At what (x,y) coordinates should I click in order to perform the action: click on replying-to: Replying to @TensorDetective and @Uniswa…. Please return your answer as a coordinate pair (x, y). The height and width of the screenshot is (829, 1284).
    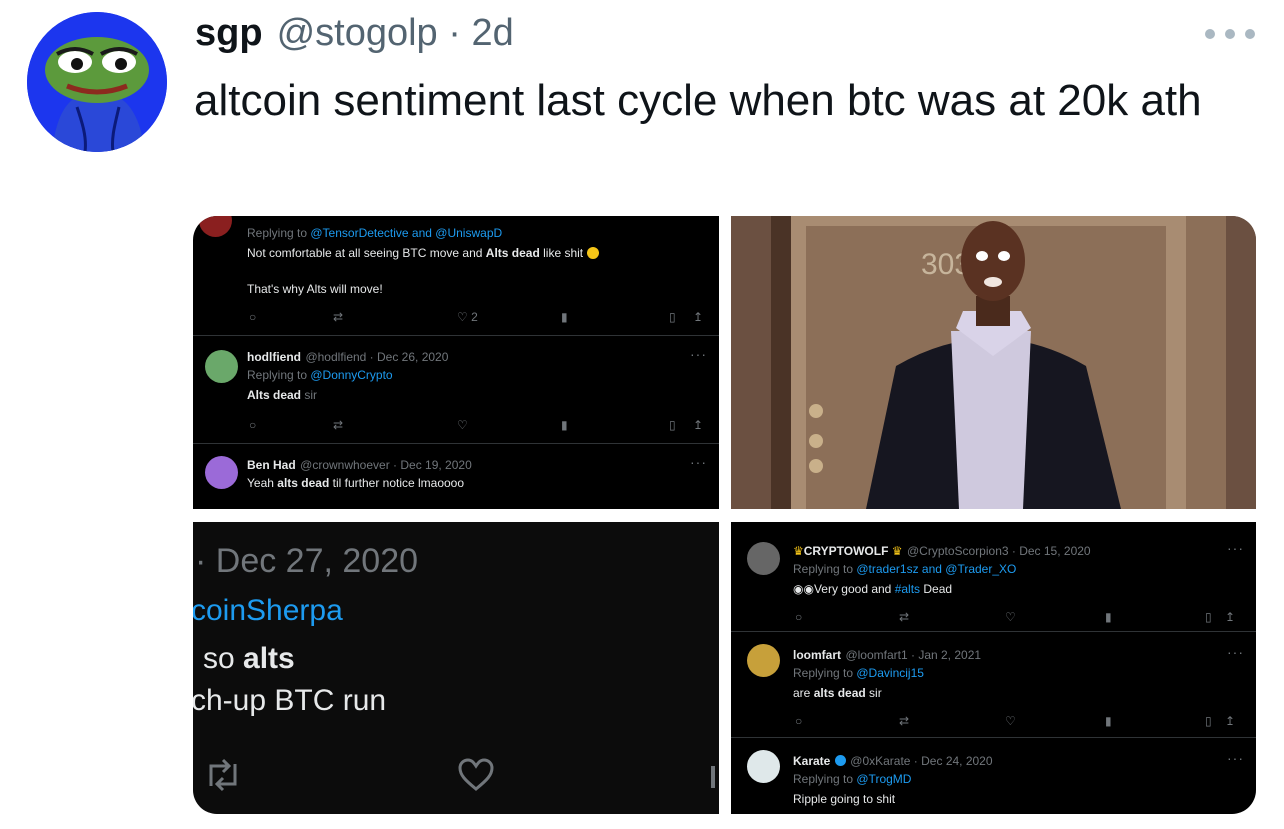
    Looking at the image, I should click on (375, 233).